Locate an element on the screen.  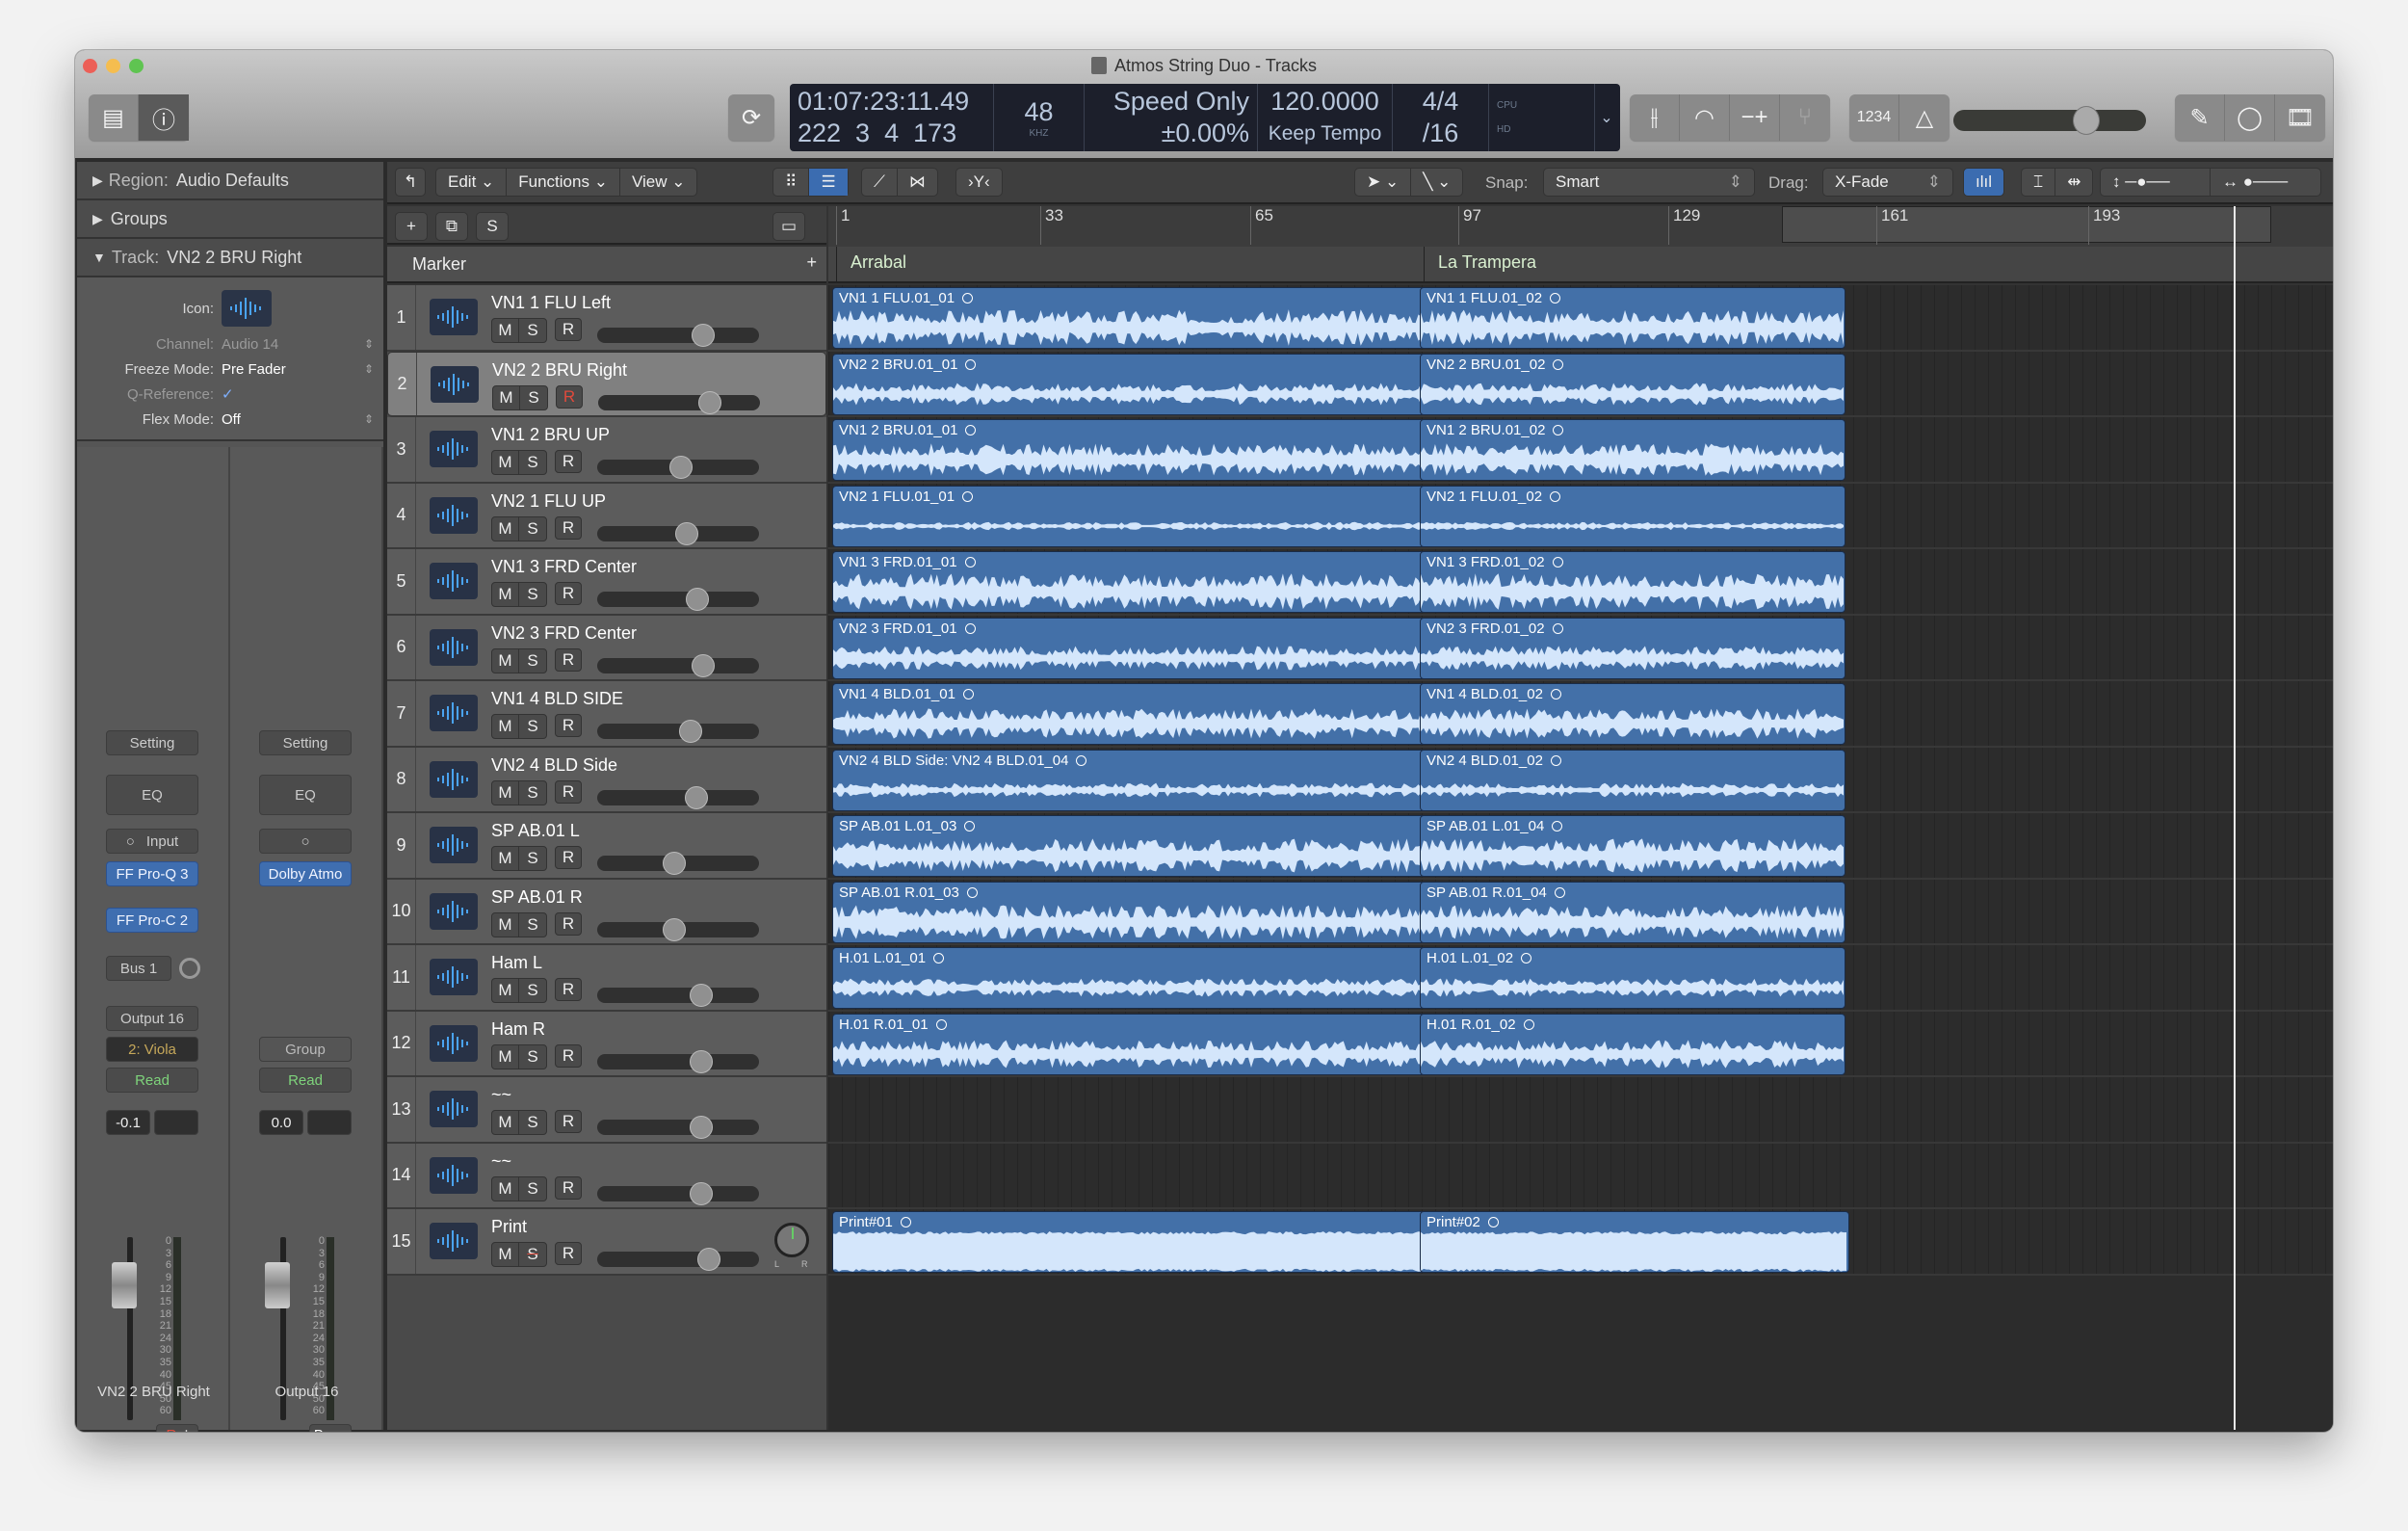
setting-button: Setting is located at coordinates (152, 742).